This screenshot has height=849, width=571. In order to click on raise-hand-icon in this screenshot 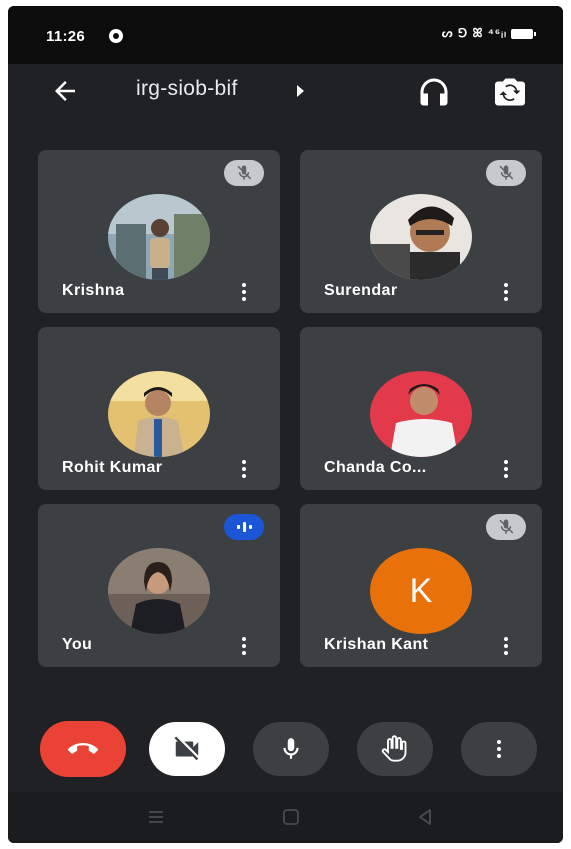, I will do `click(394, 748)`.